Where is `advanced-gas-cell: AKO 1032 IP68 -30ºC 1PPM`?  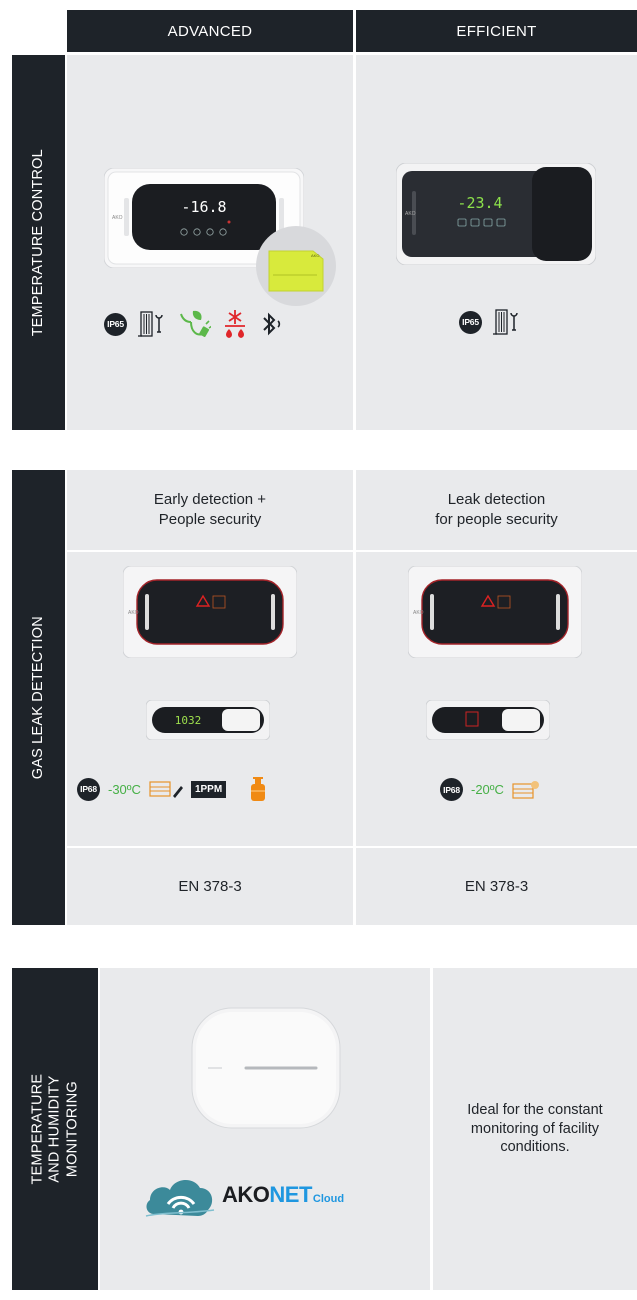
advanced-gas-cell: AKO 1032 IP68 -30ºC 1PPM is located at coordinates (210, 699).